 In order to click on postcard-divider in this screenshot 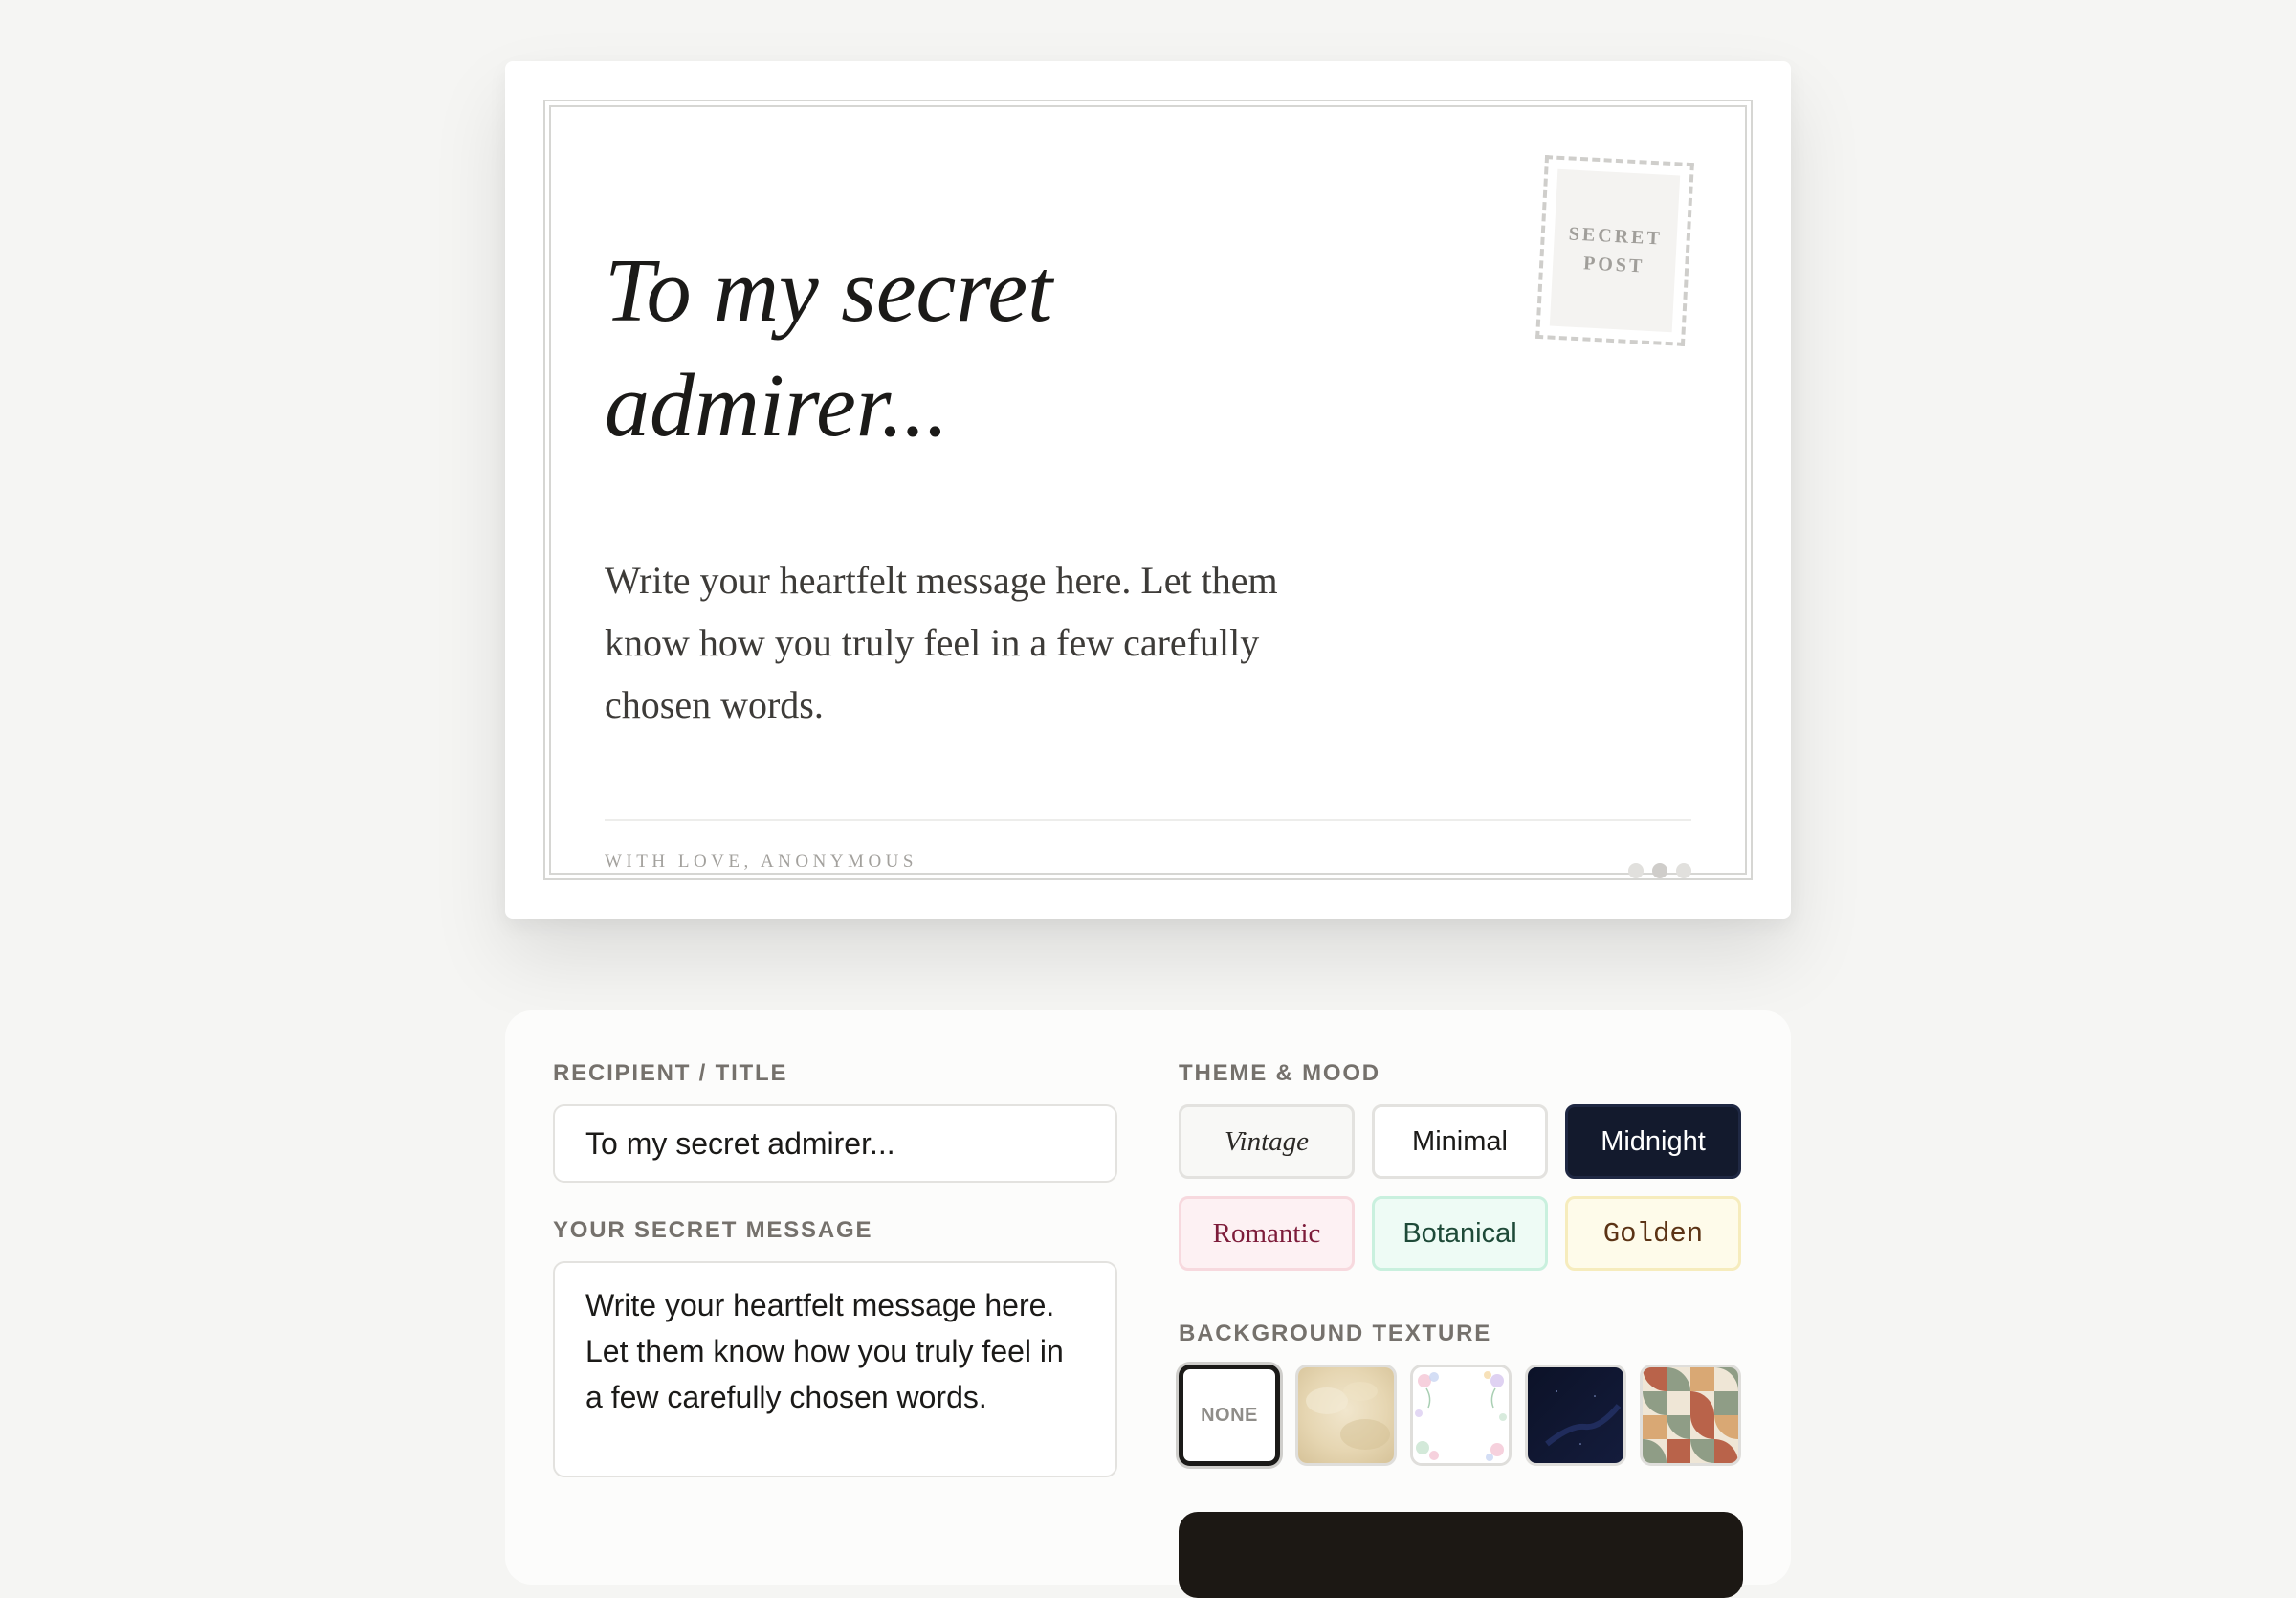, I will do `click(1148, 820)`.